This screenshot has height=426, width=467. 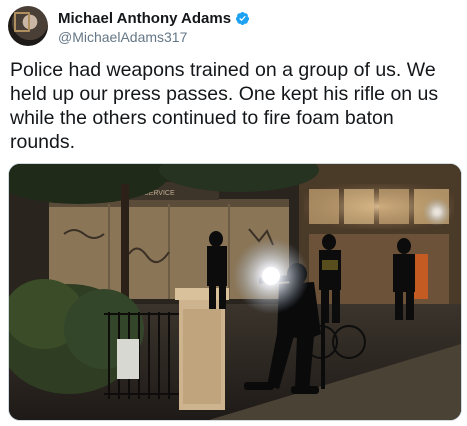 What do you see at coordinates (243, 18) in the screenshot?
I see `verified-badge-icon` at bounding box center [243, 18].